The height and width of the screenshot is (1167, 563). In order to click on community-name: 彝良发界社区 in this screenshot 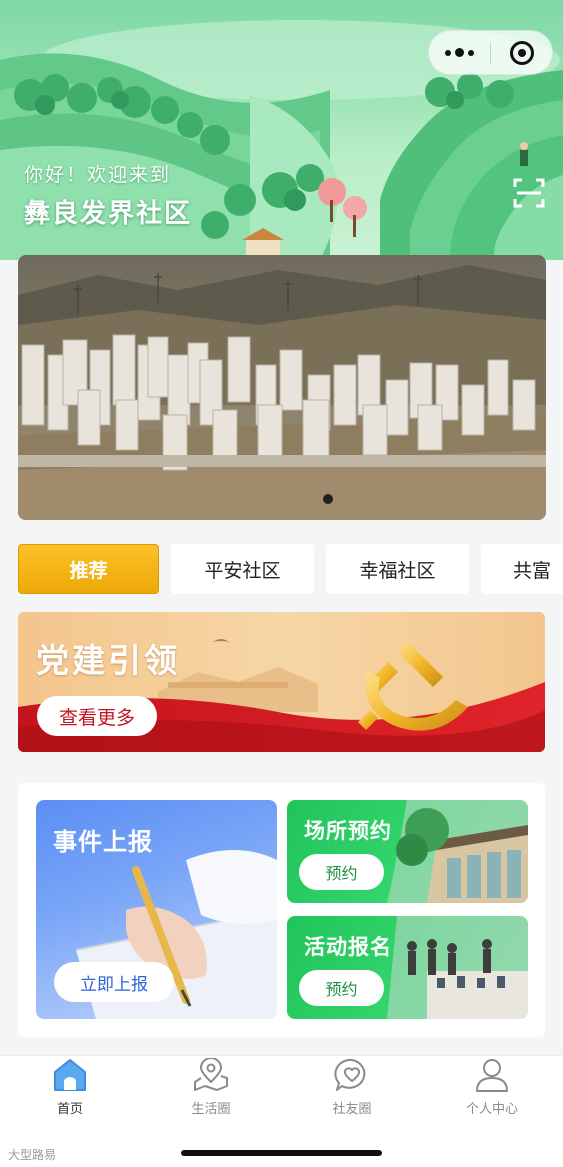, I will do `click(108, 214)`.